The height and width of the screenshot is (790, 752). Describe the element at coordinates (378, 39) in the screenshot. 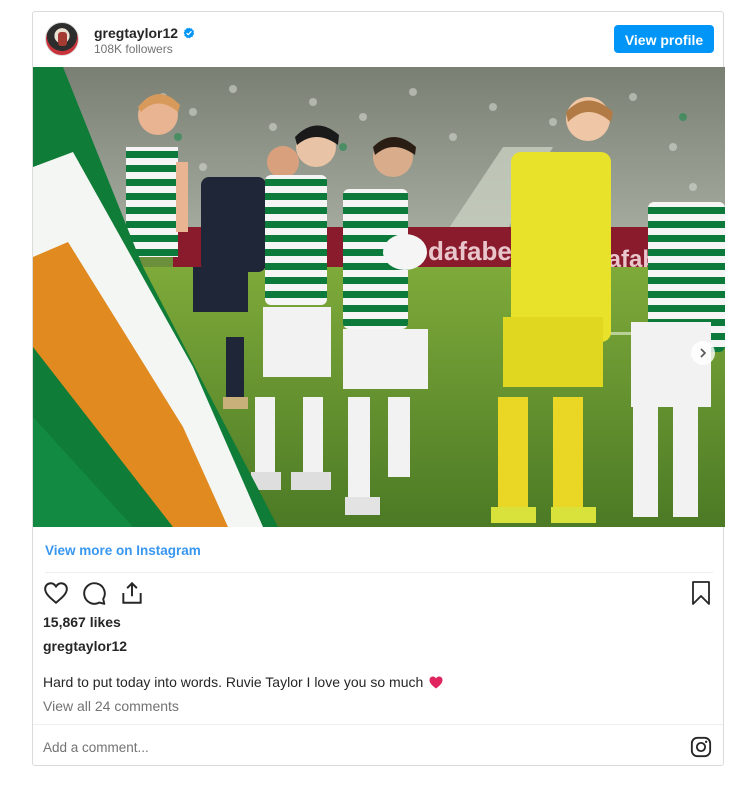

I see `post-header: gregtaylor12 108K followers View profile` at that location.